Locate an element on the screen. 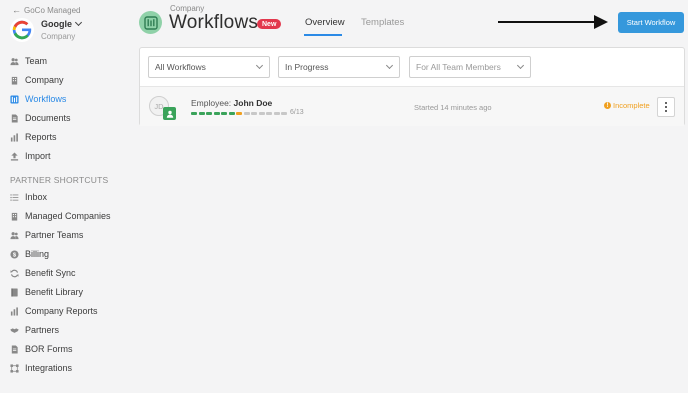 The image size is (688, 393). company-name: Google is located at coordinates (56, 24).